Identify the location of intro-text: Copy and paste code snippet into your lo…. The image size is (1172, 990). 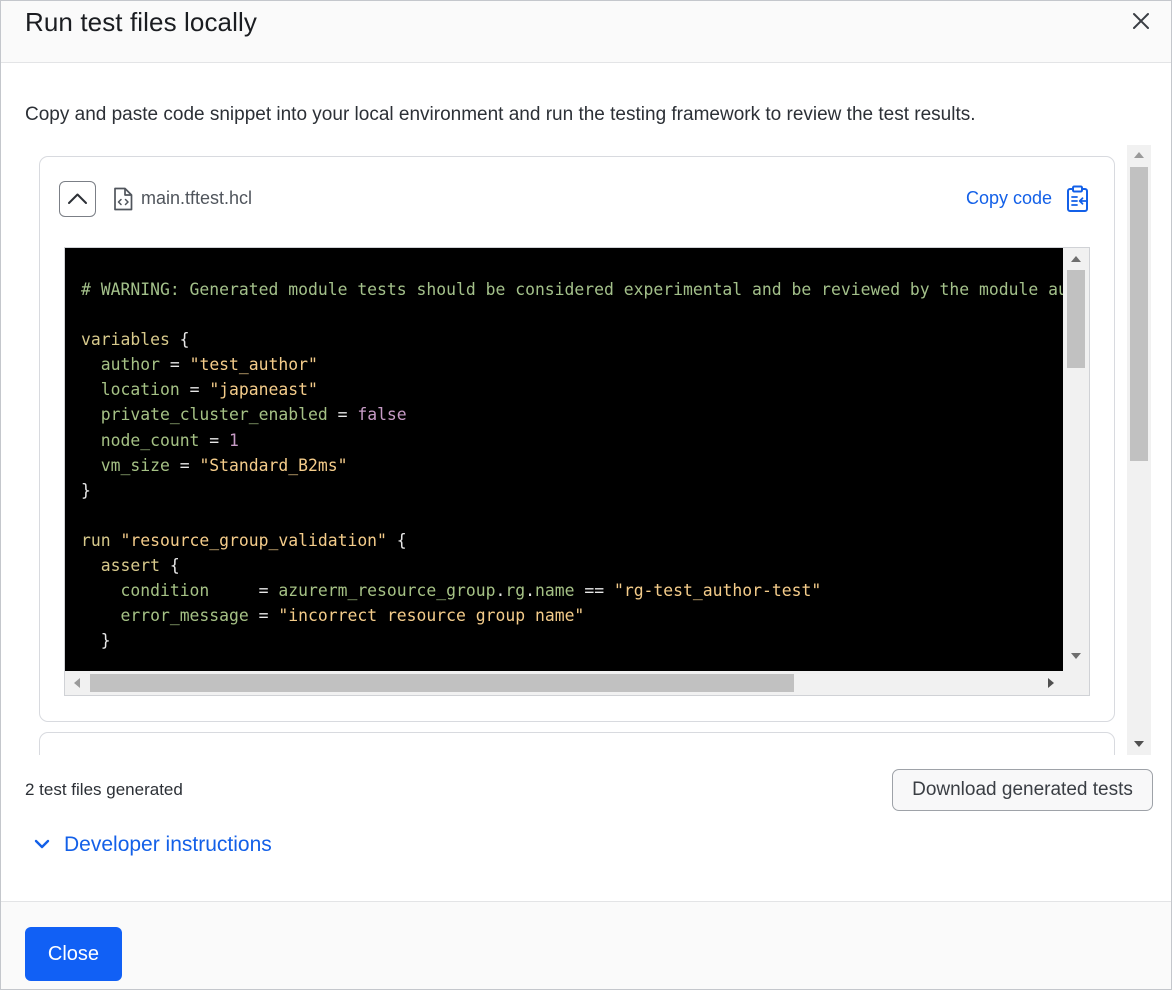
(500, 114).